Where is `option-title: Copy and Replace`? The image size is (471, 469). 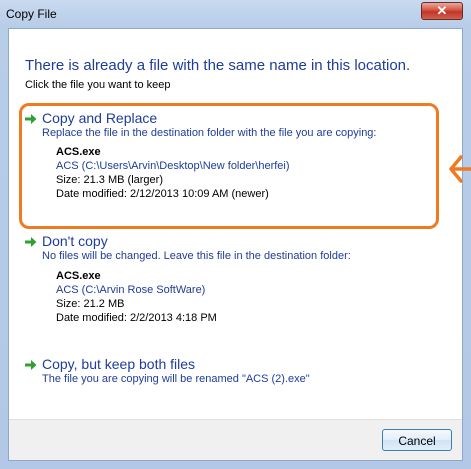 option-title: Copy and Replace is located at coordinates (100, 118).